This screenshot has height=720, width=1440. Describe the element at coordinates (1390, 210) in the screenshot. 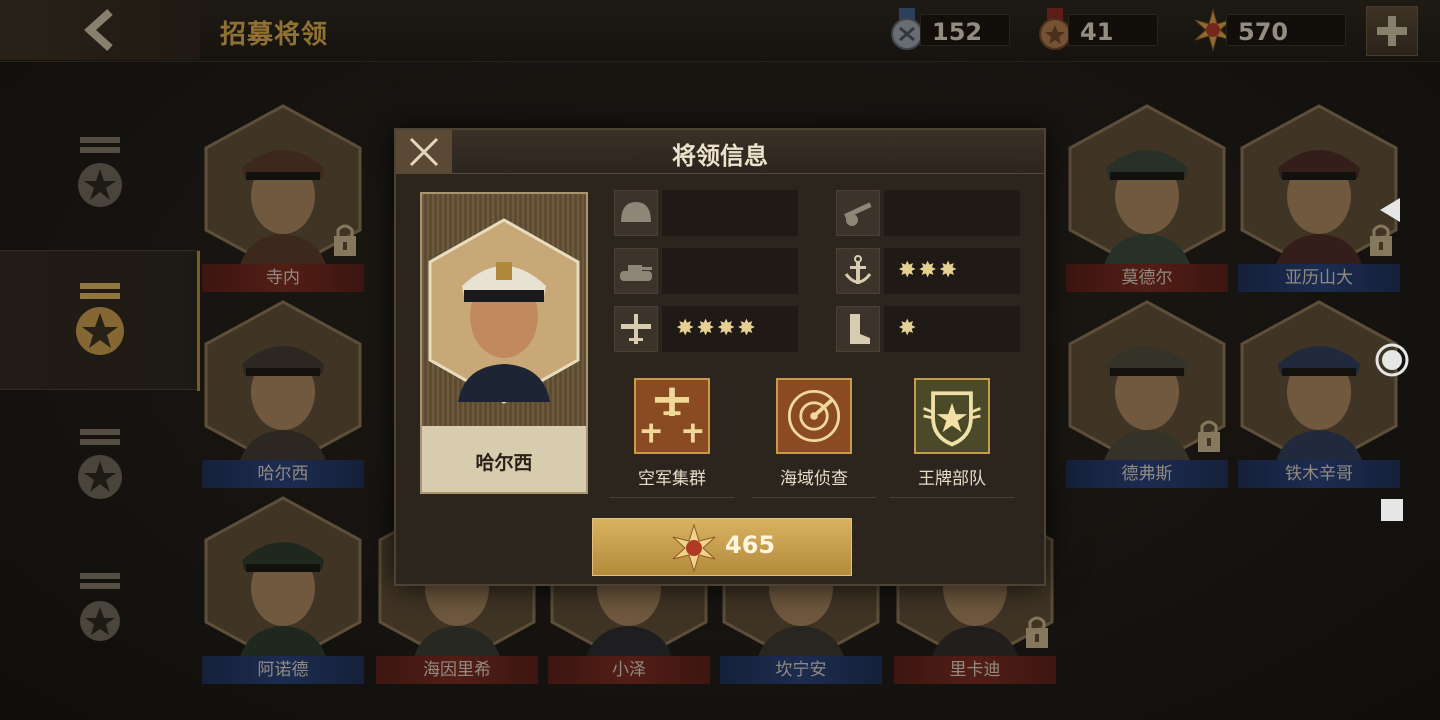

I see `nav-back-icon` at that location.